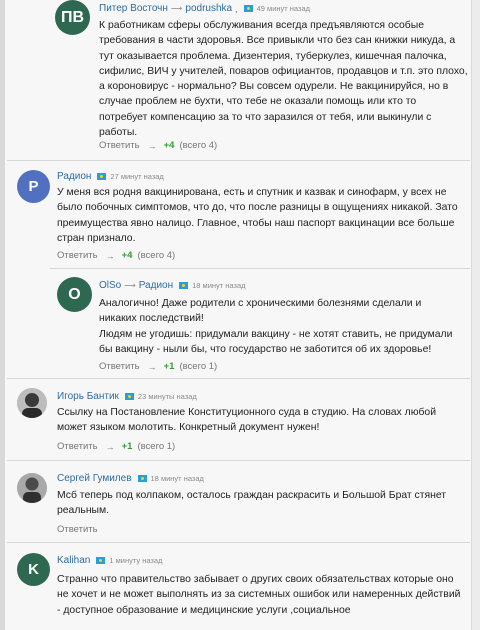  Describe the element at coordinates (167, 396) in the screenshot. I see `comment-time: 23 минуты назад` at that location.